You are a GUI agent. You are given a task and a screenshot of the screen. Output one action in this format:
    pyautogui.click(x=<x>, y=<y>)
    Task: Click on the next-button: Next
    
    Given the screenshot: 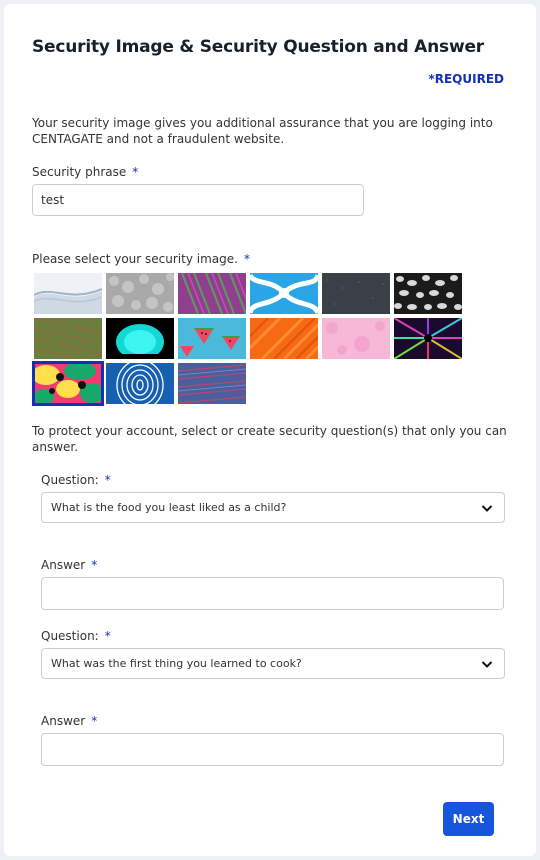 What is the action you would take?
    pyautogui.click(x=468, y=819)
    